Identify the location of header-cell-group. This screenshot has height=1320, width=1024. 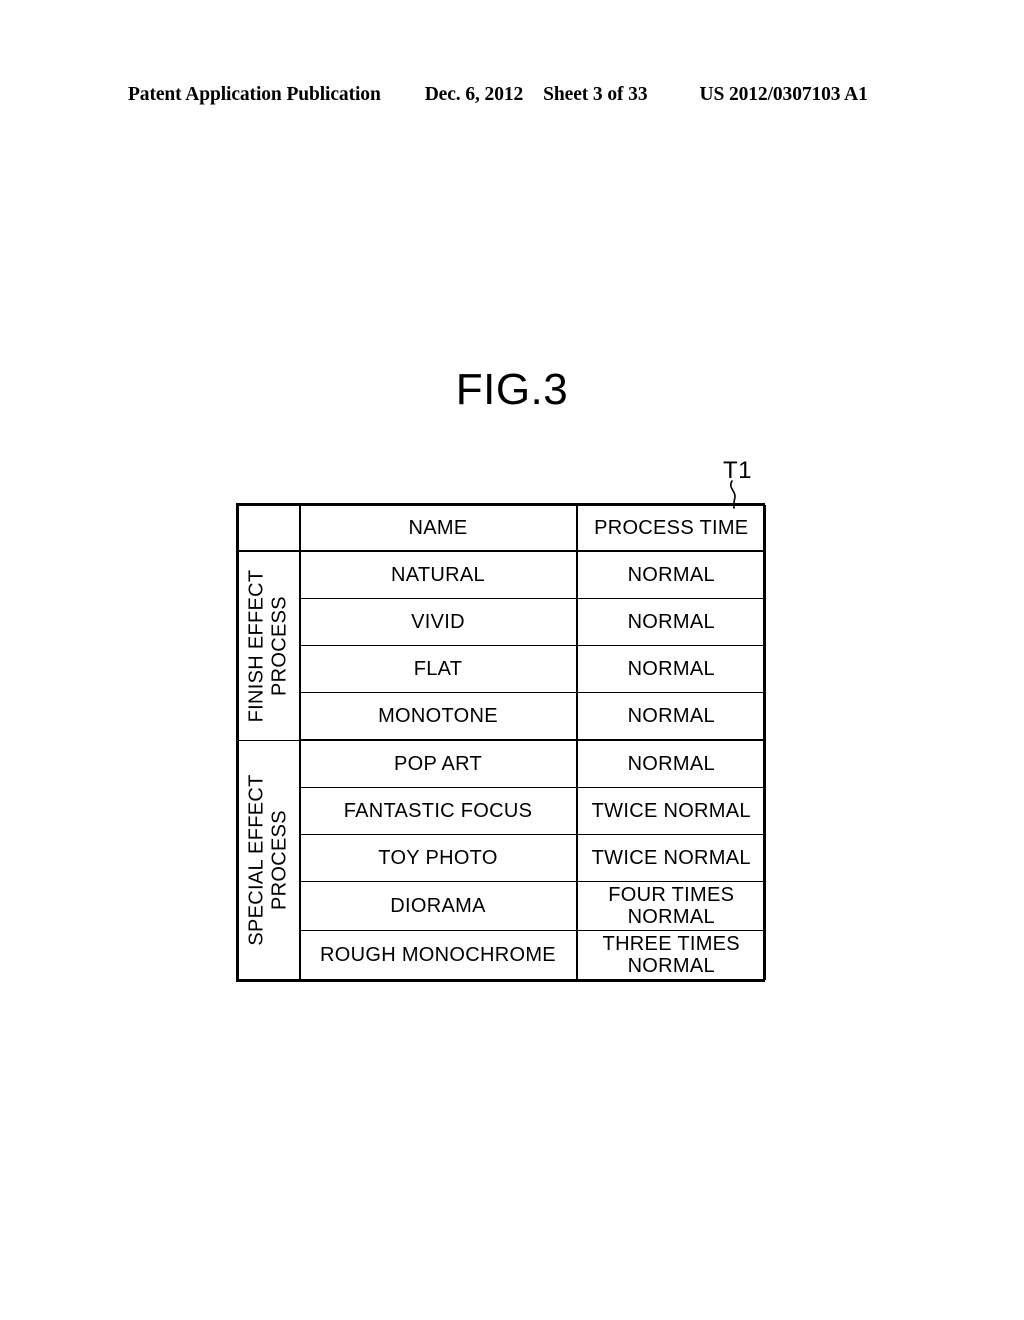
(269, 528).